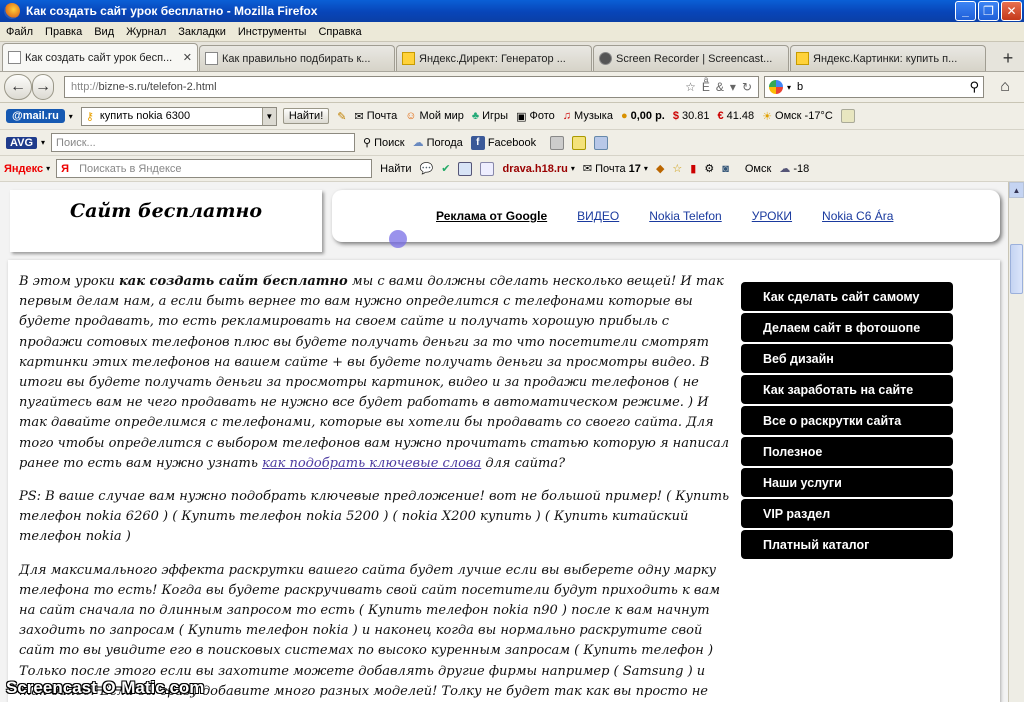 The width and height of the screenshot is (1024, 702). What do you see at coordinates (434, 116) in the screenshot?
I see `my-world-link: ☺ Мой мир` at bounding box center [434, 116].